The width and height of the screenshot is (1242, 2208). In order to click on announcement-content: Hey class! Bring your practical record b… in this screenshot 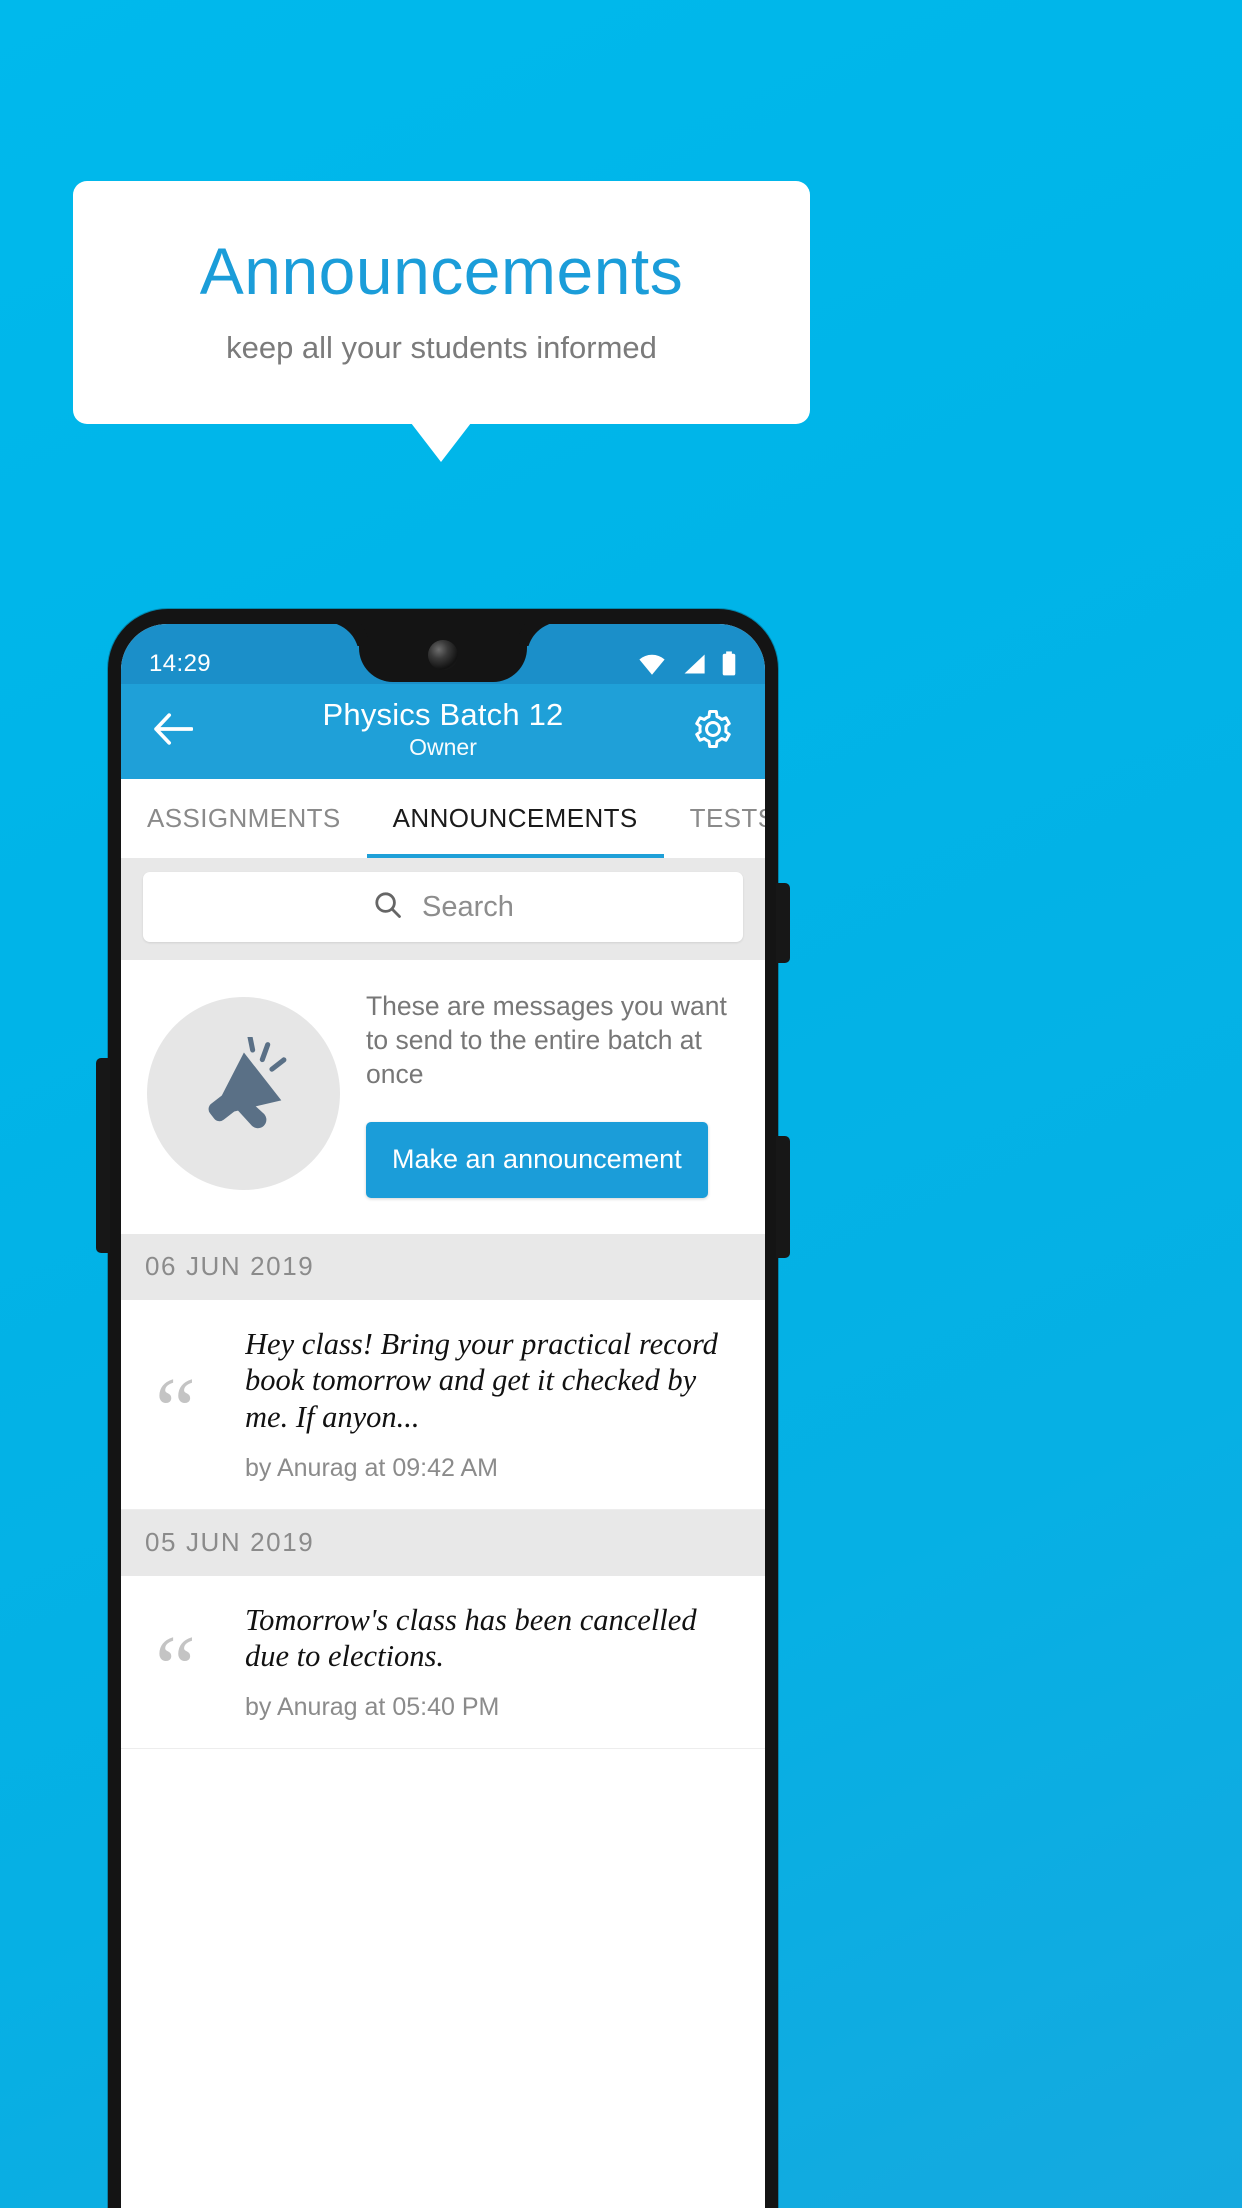, I will do `click(492, 1404)`.